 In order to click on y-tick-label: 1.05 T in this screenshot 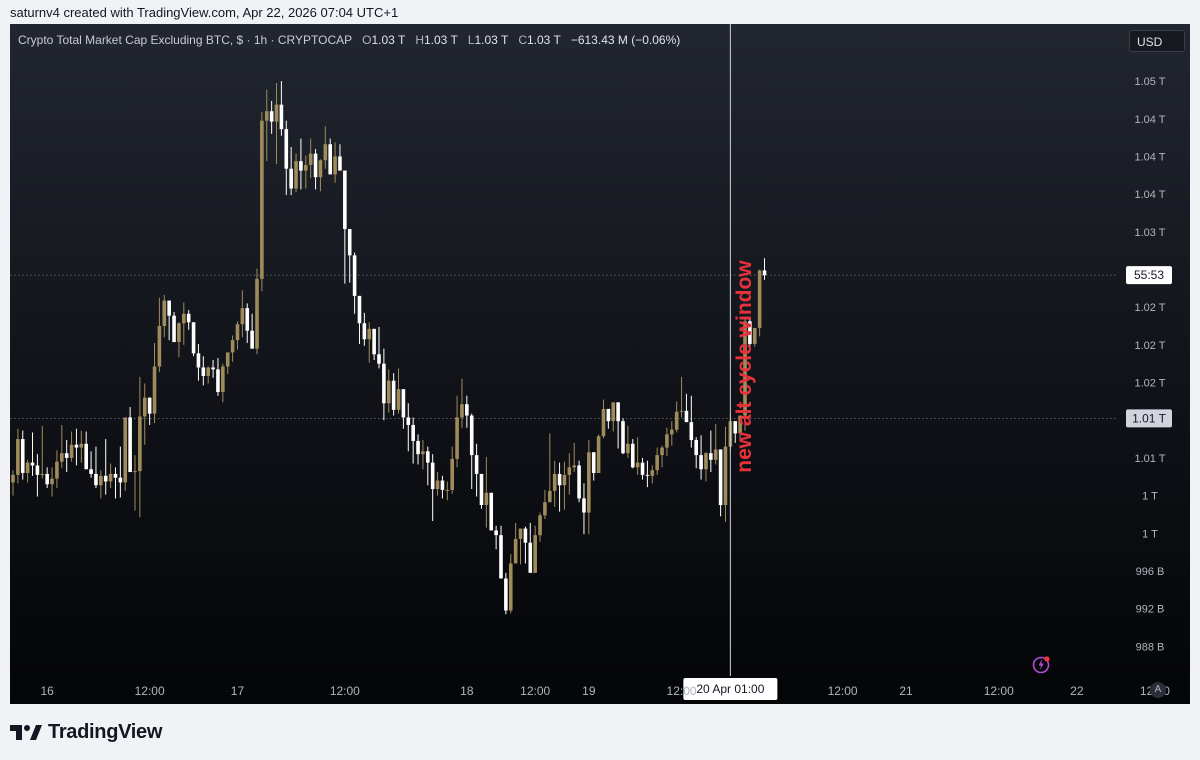, I will do `click(1150, 82)`.